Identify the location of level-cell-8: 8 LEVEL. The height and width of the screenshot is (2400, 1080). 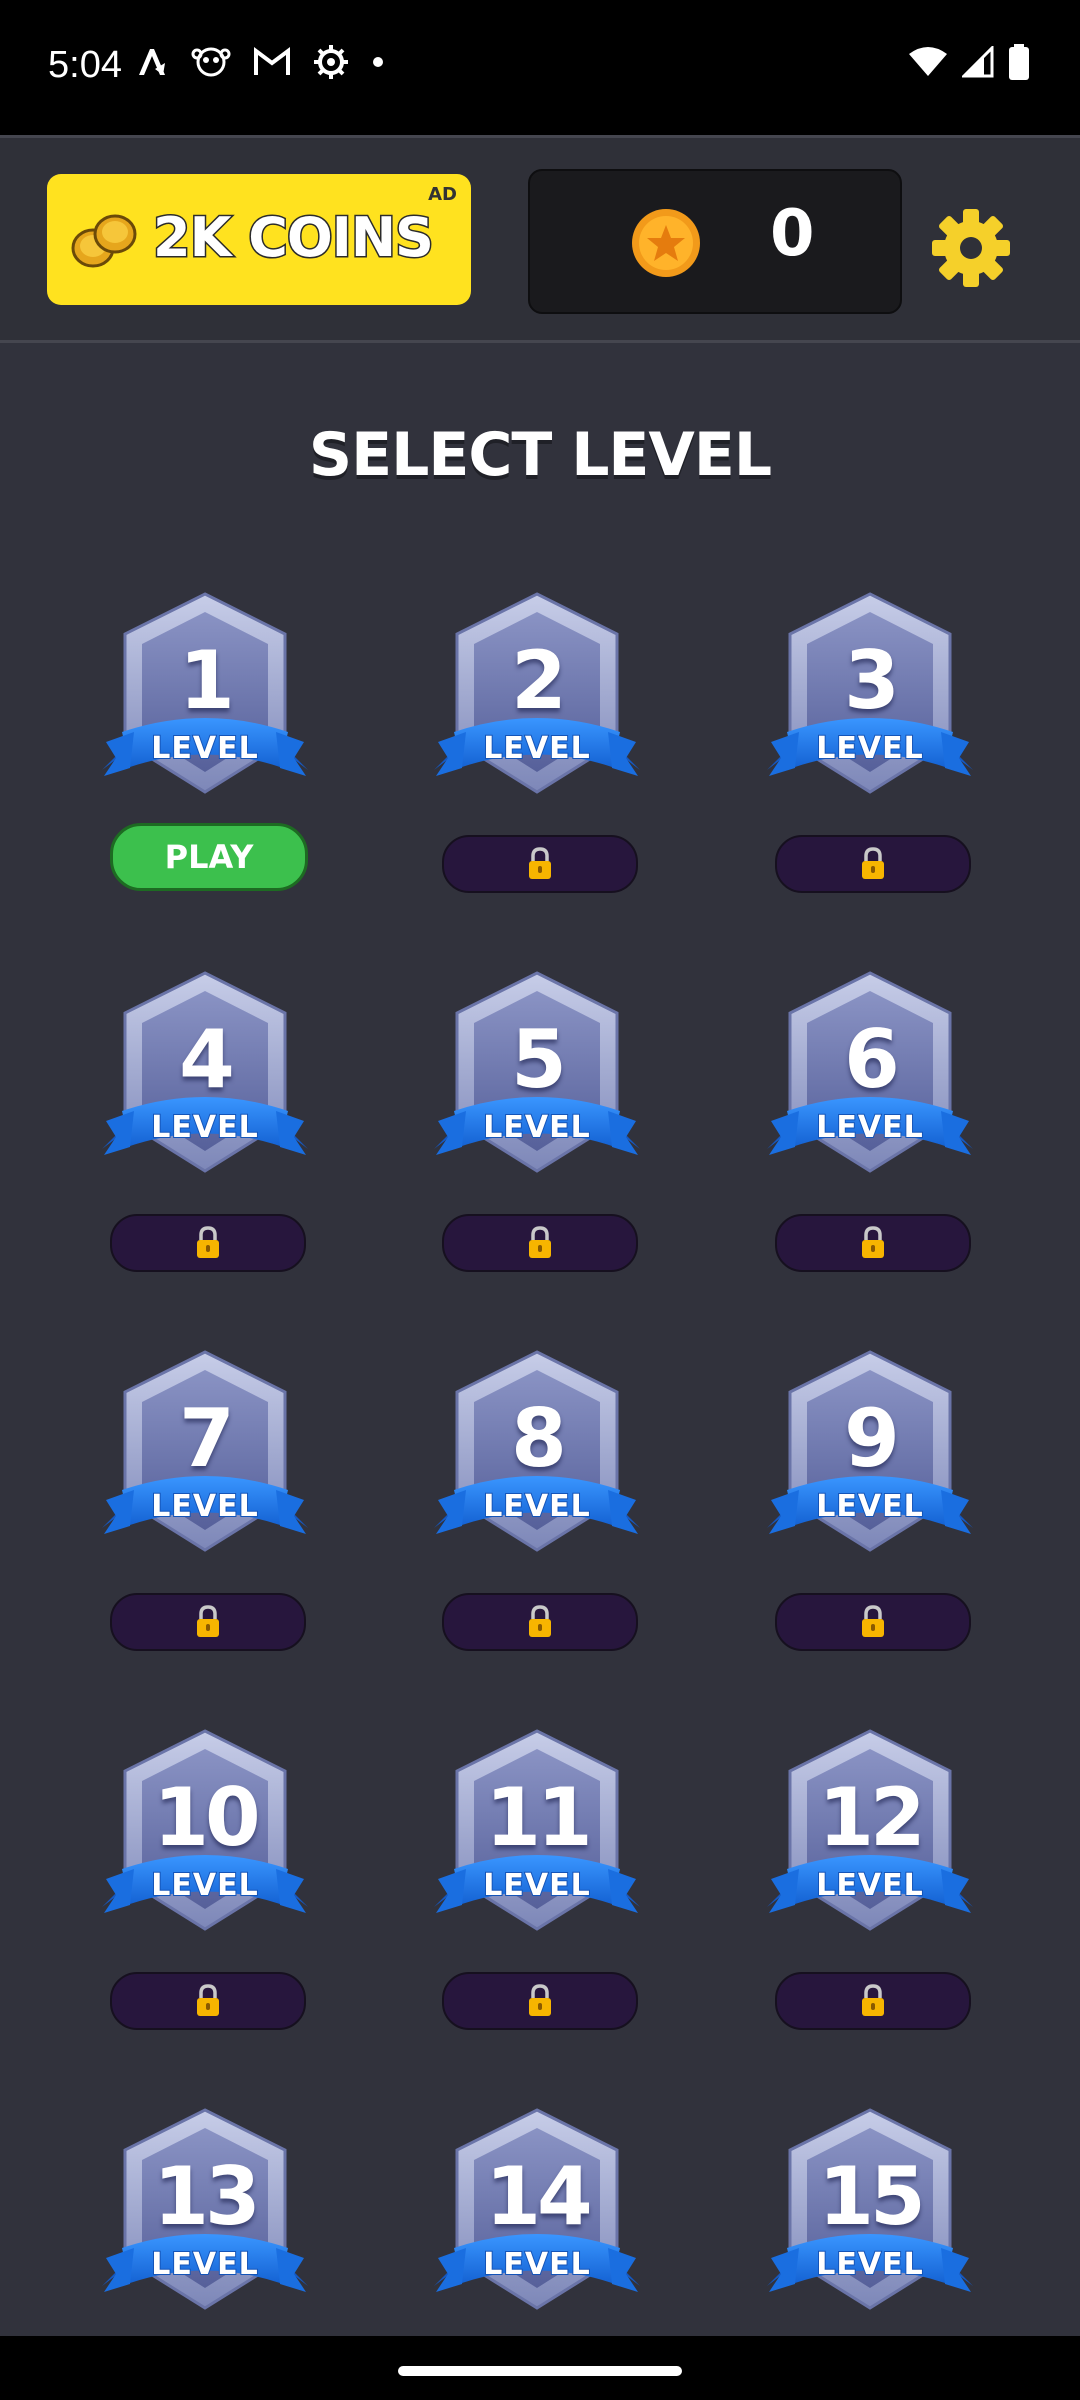
(532, 1500).